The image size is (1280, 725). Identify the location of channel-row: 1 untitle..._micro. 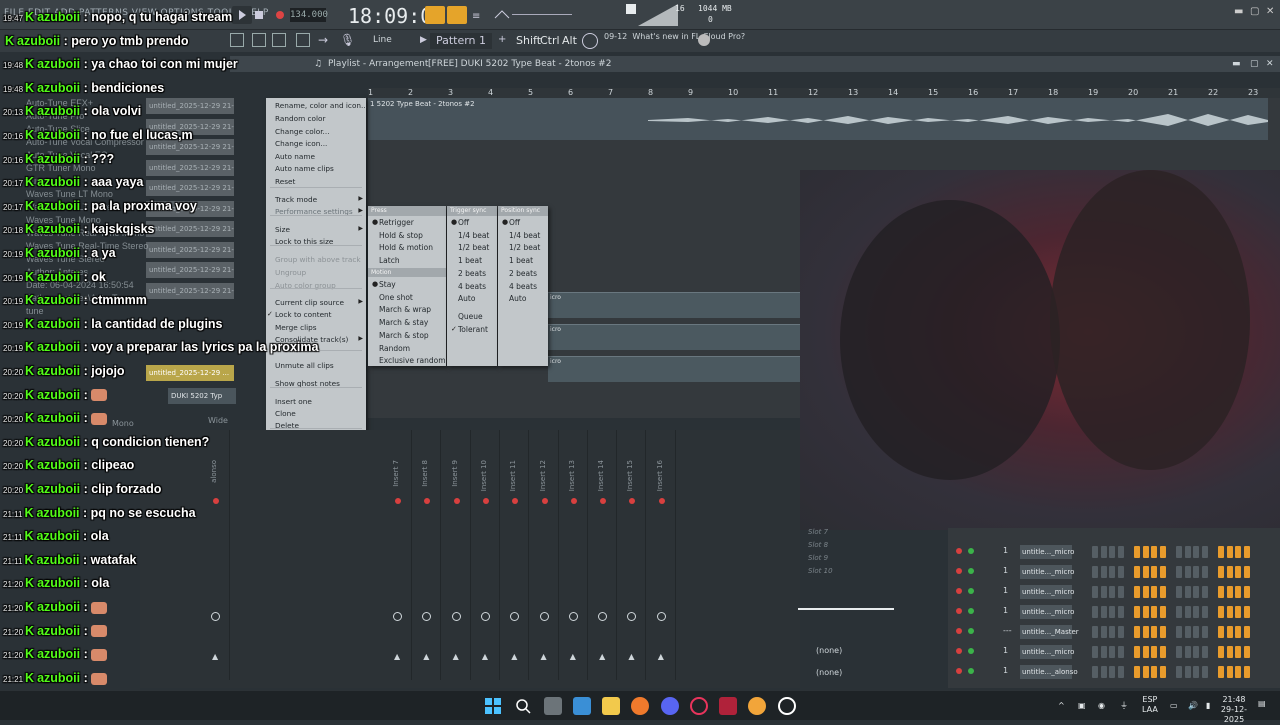
(1114, 592).